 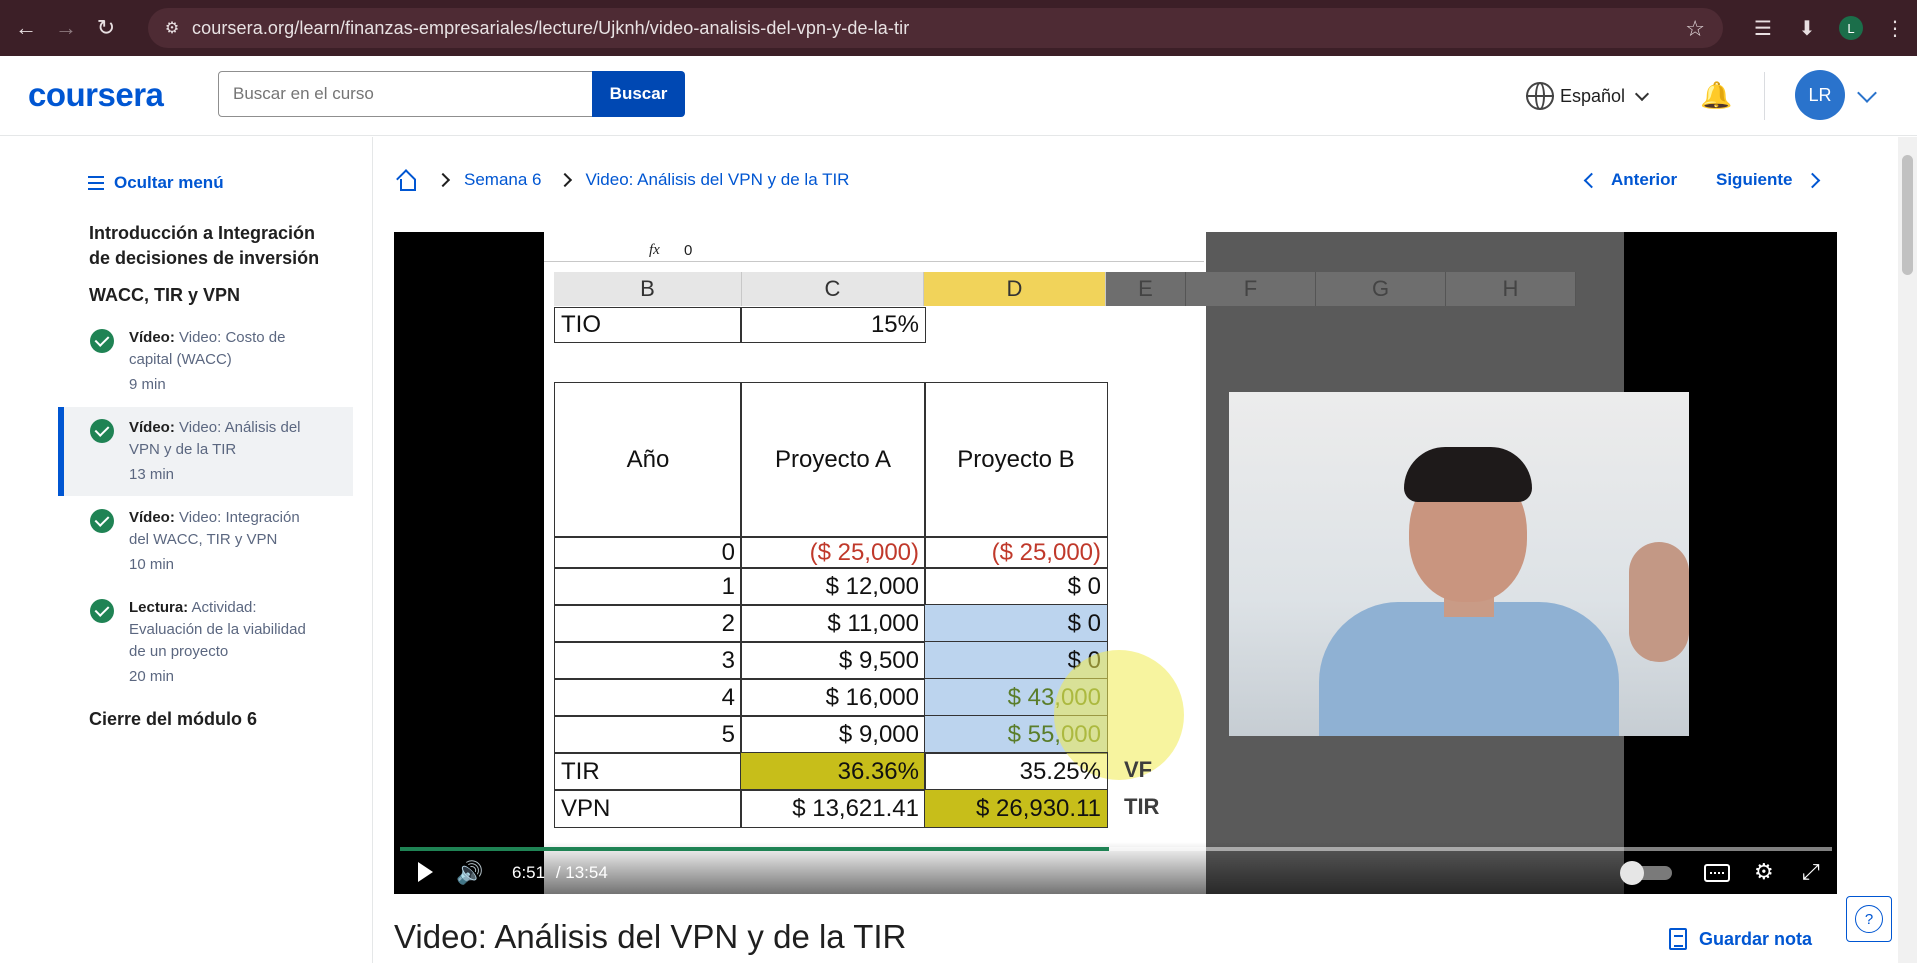 What do you see at coordinates (96, 183) in the screenshot?
I see `menu-icon` at bounding box center [96, 183].